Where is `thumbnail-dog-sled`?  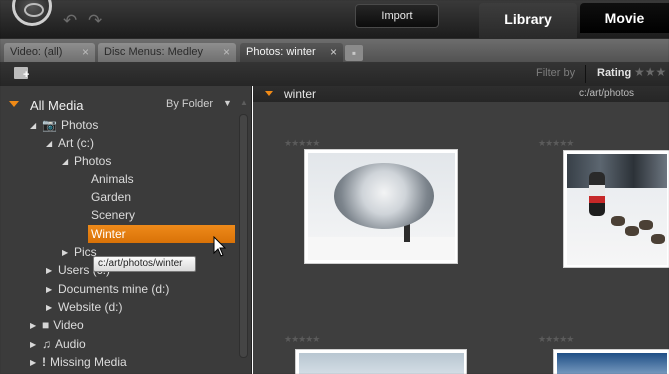
thumbnail-dog-sled is located at coordinates (616, 209).